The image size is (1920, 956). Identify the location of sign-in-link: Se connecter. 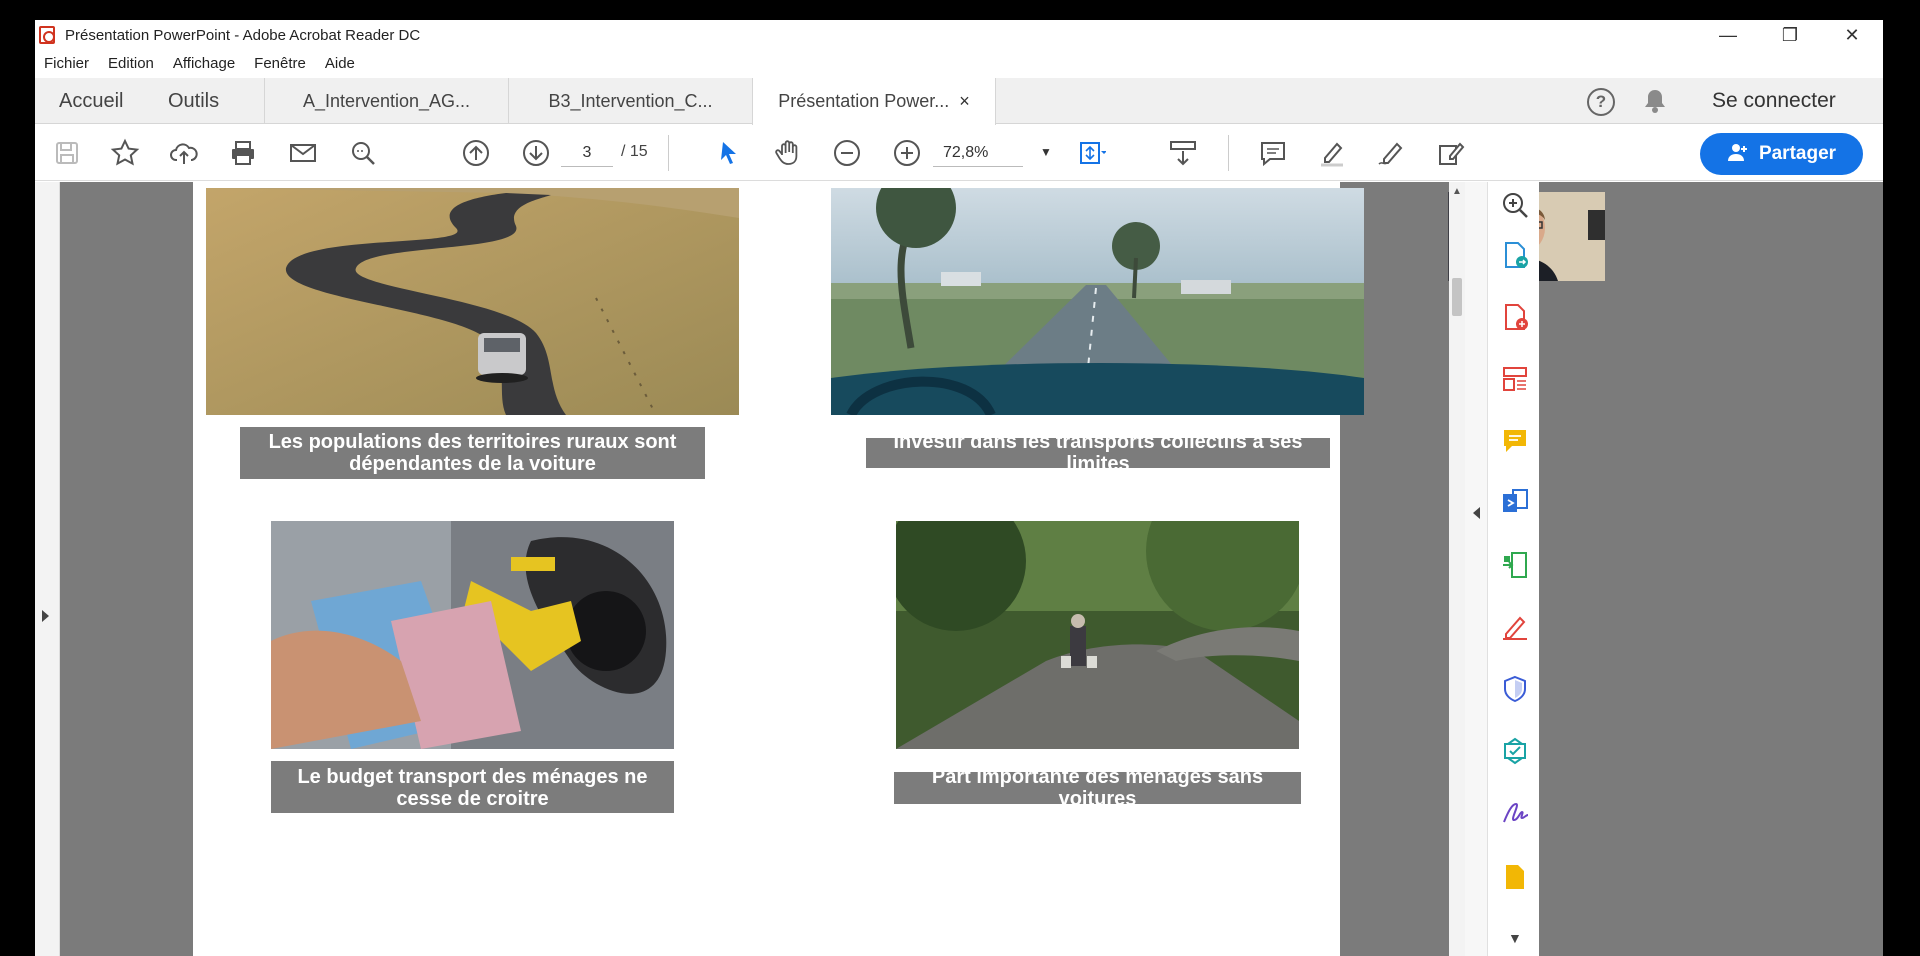
(1774, 101).